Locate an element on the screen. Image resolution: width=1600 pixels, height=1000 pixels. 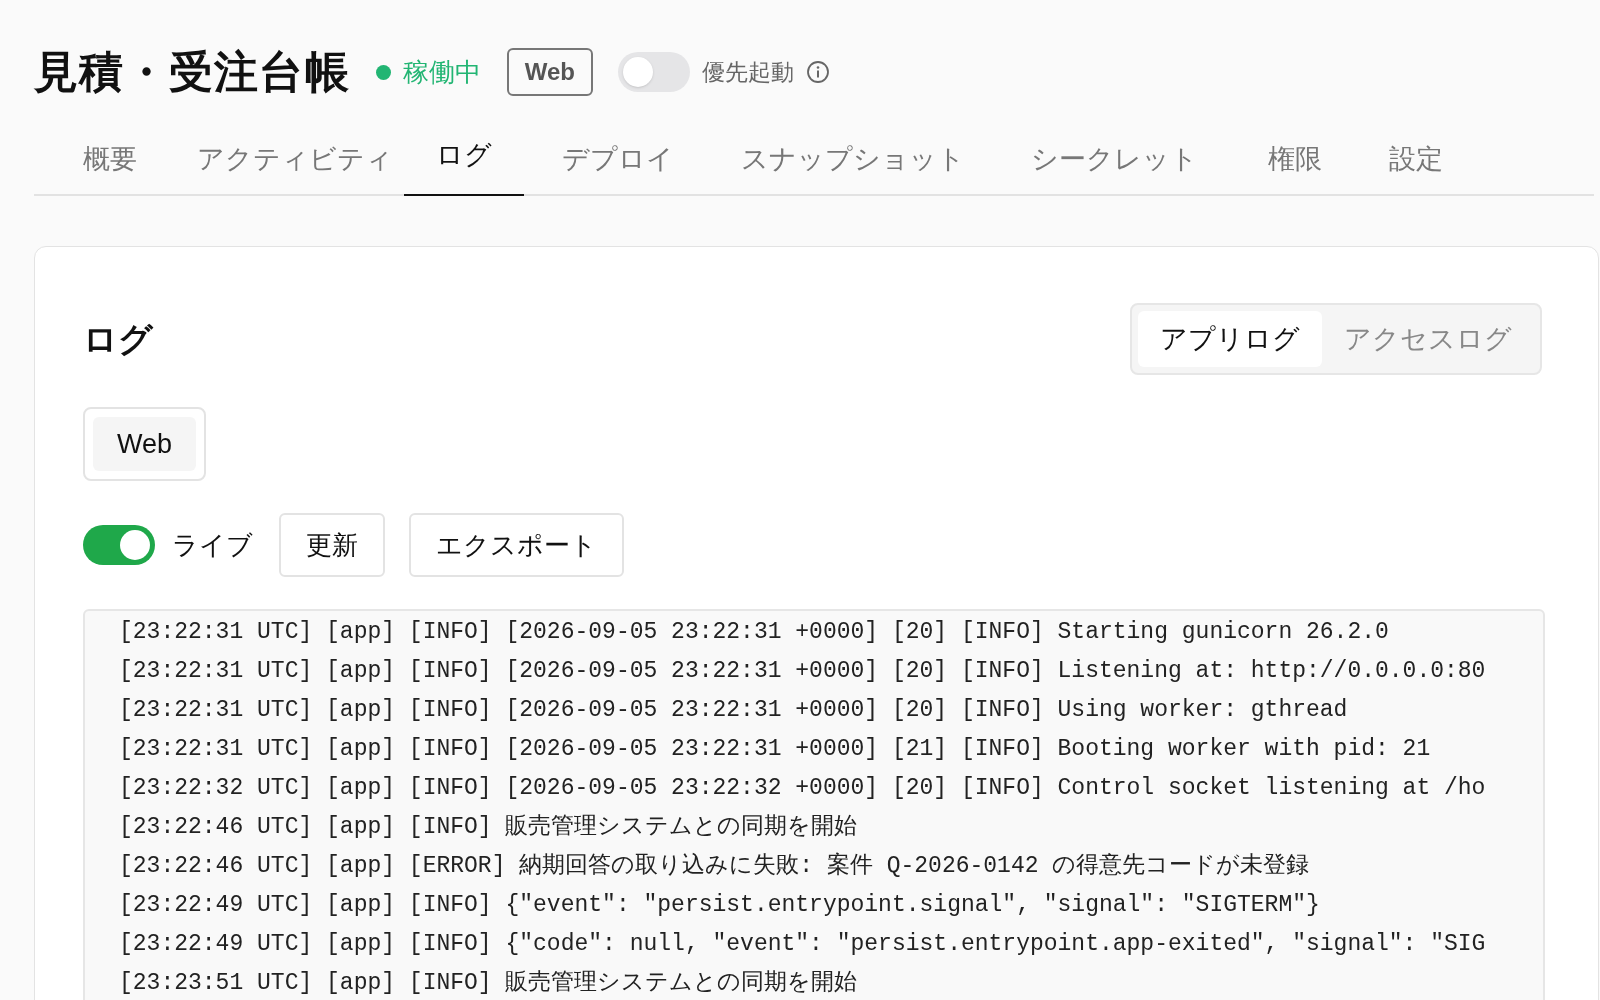
action-button: エクスポート is located at coordinates (516, 545).